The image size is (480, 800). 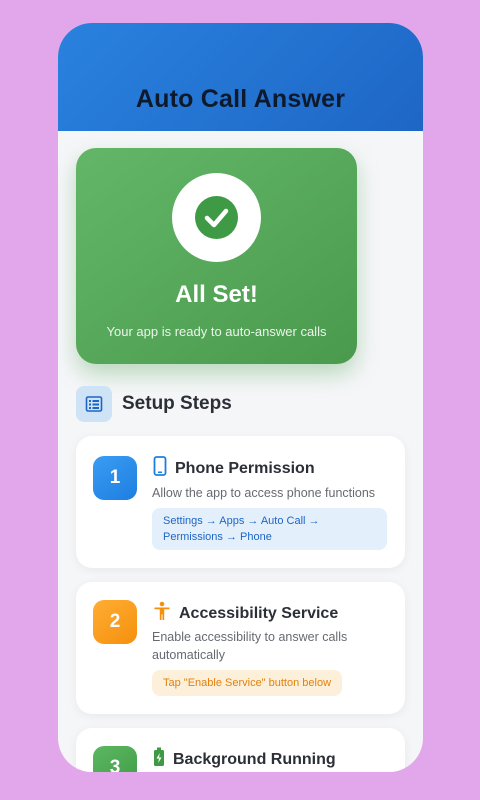 I want to click on step-description-line: automatically, so click(x=188, y=655).